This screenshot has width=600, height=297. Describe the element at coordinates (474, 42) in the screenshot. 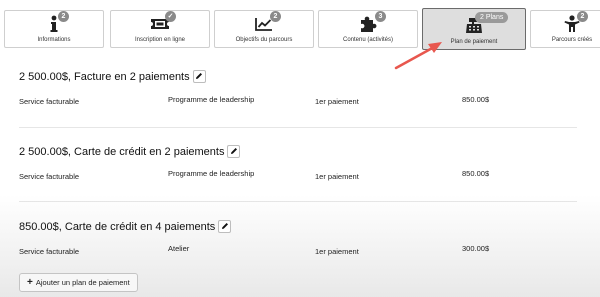

I see `tab-label: Plan de paiement` at that location.